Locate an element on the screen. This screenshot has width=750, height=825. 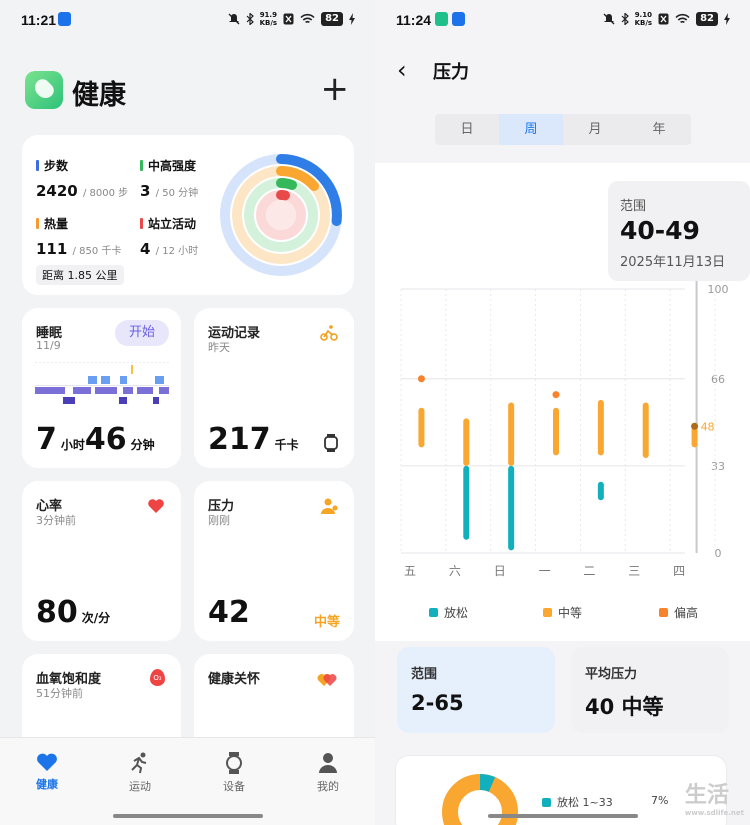
nav-exercise-label: 运动 is located at coordinates (140, 786).